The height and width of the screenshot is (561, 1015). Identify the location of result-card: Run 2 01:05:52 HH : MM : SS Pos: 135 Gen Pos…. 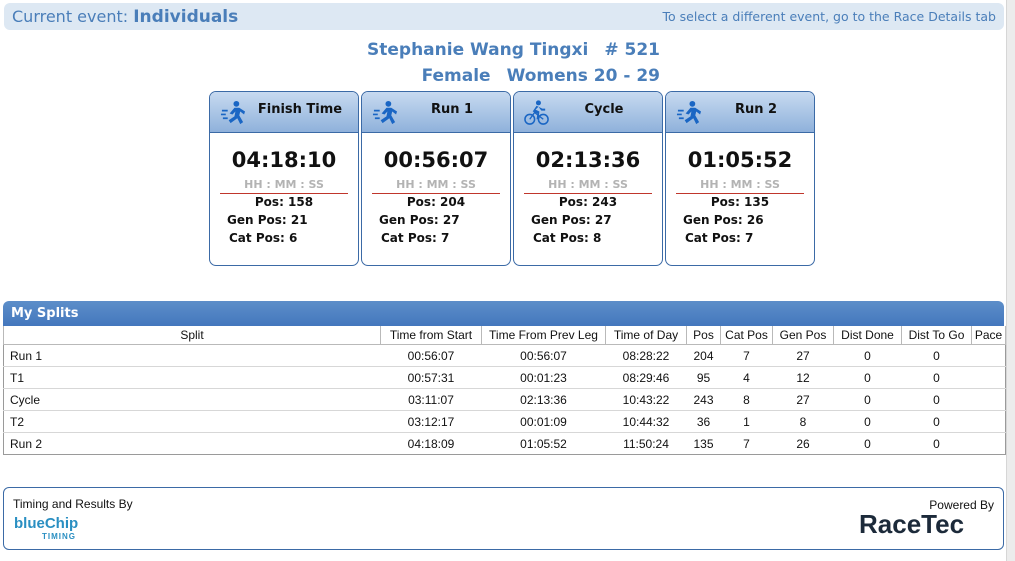
(740, 178).